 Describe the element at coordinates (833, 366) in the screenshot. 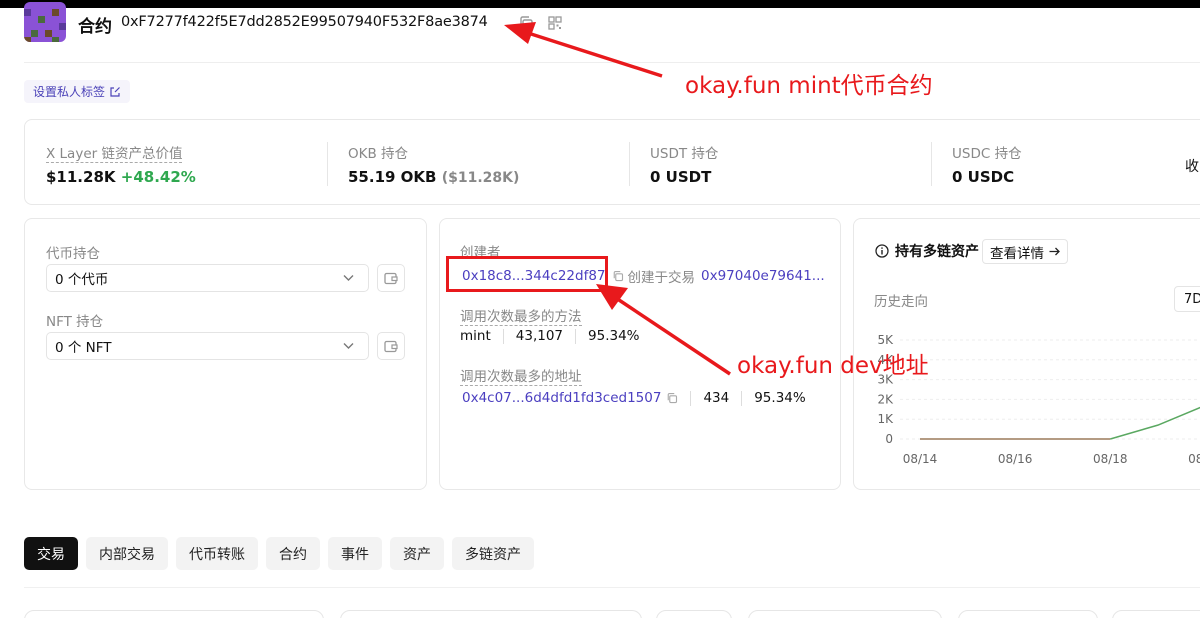

I see `annotation-dev-text: okay.fun dev地址` at that location.